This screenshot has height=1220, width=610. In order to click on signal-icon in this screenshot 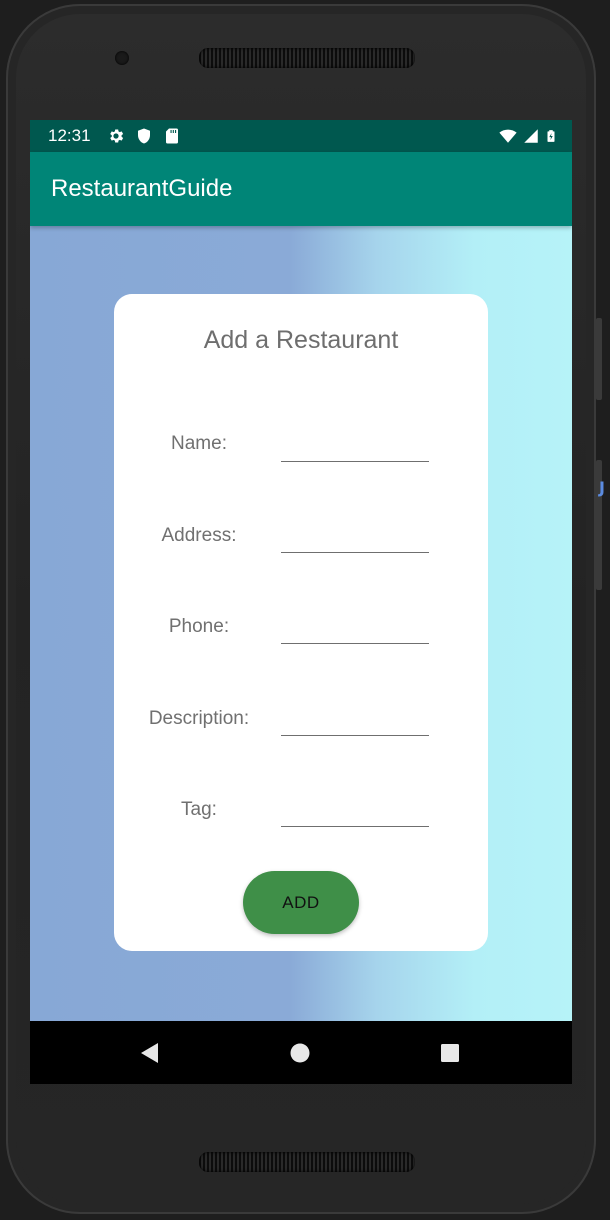, I will do `click(531, 136)`.